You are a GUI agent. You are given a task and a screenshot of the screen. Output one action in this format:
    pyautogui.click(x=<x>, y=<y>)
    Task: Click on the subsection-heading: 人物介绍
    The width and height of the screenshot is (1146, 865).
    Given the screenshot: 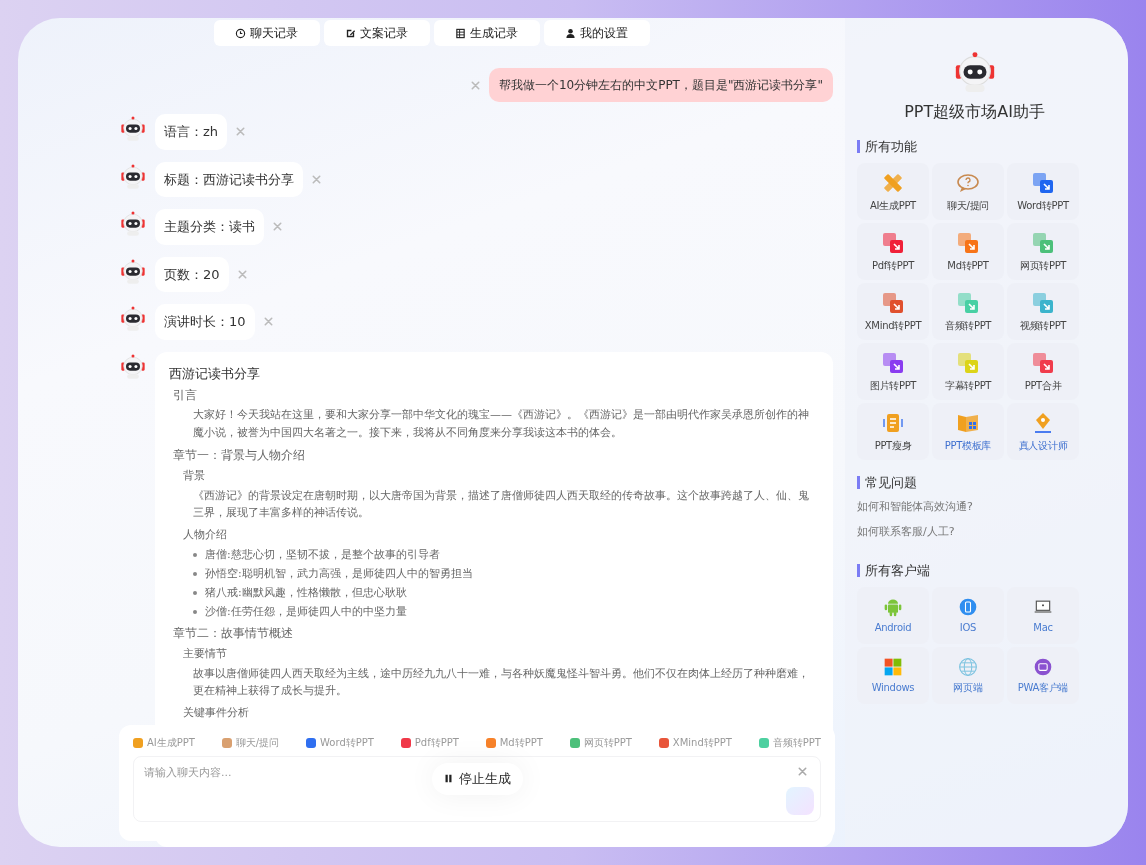 What is the action you would take?
    pyautogui.click(x=205, y=534)
    